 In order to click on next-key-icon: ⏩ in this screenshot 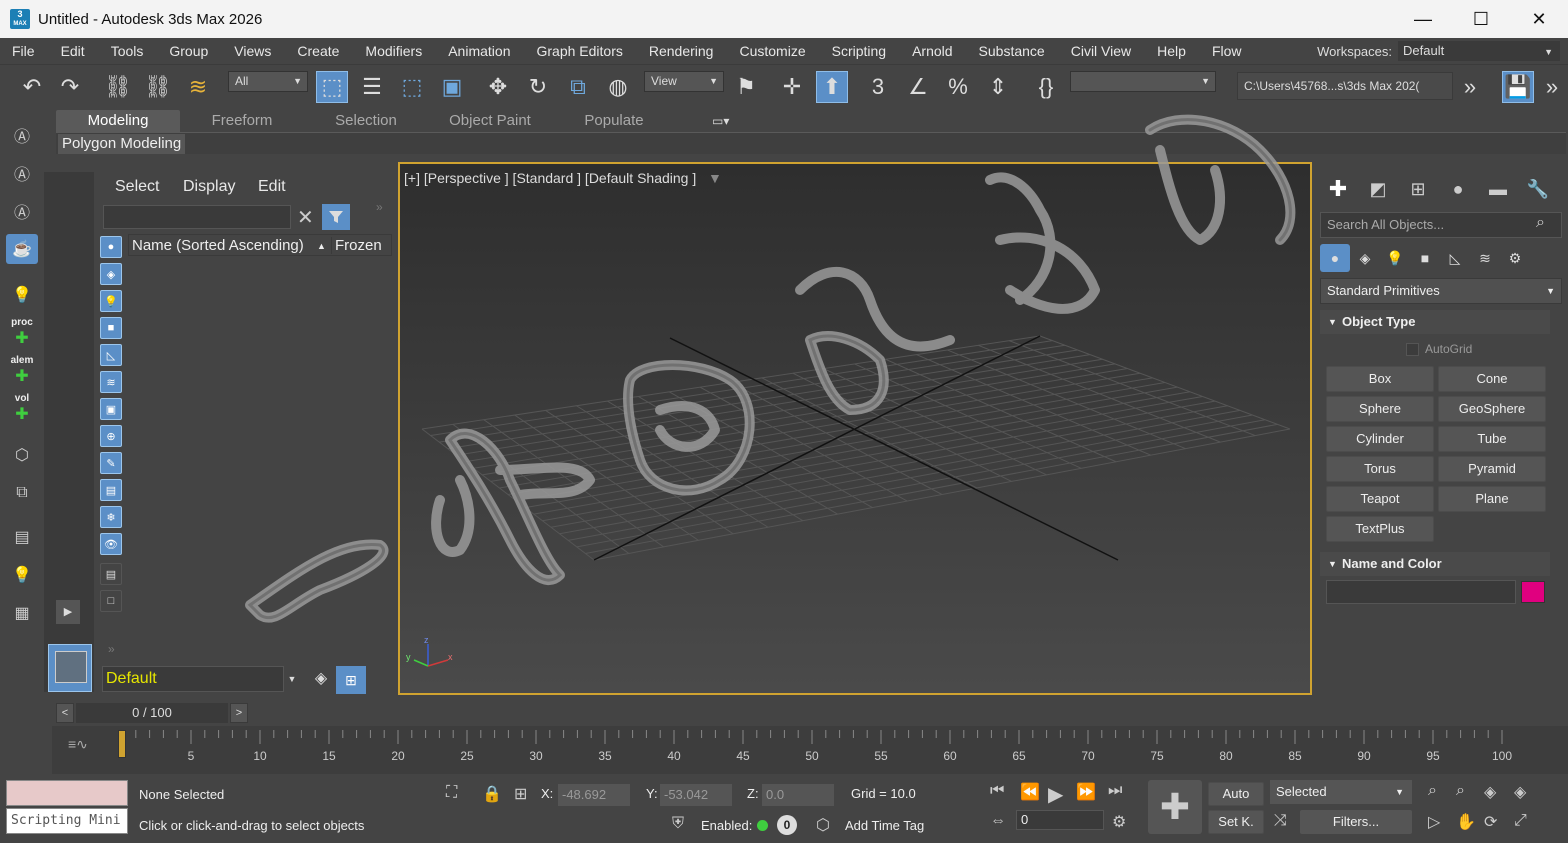, I will do `click(1086, 792)`.